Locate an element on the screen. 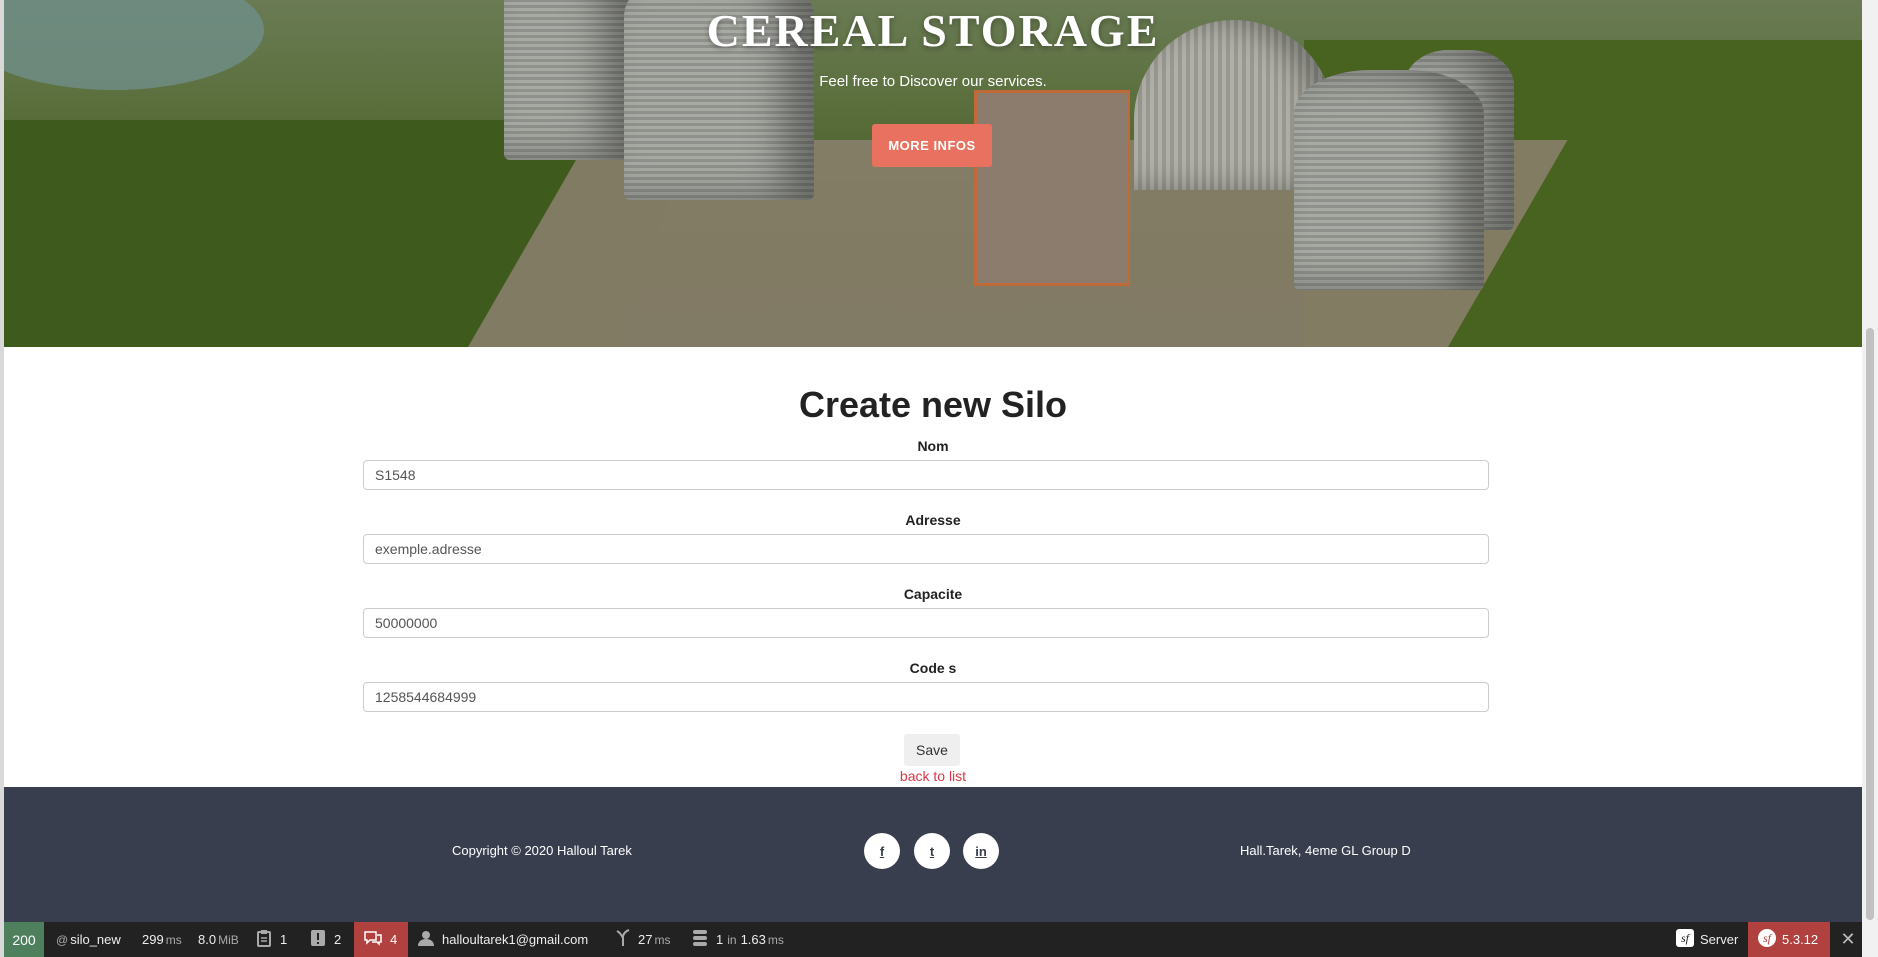 The height and width of the screenshot is (957, 1878). messages-count: 4 is located at coordinates (394, 939).